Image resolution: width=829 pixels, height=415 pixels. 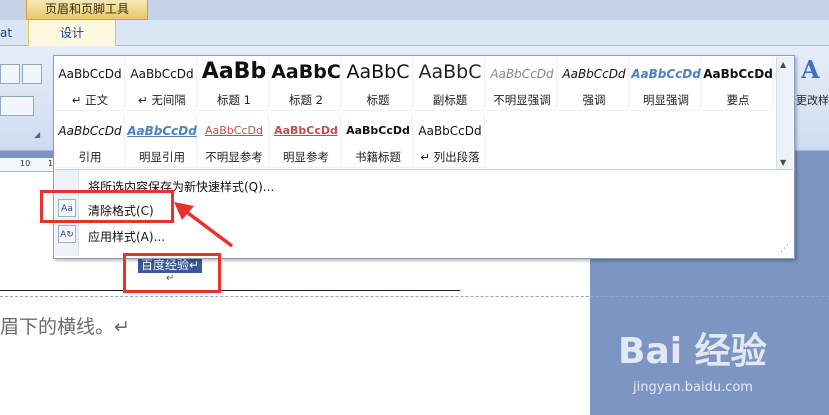 What do you see at coordinates (666, 100) in the screenshot?
I see `style-name: 明显强调` at bounding box center [666, 100].